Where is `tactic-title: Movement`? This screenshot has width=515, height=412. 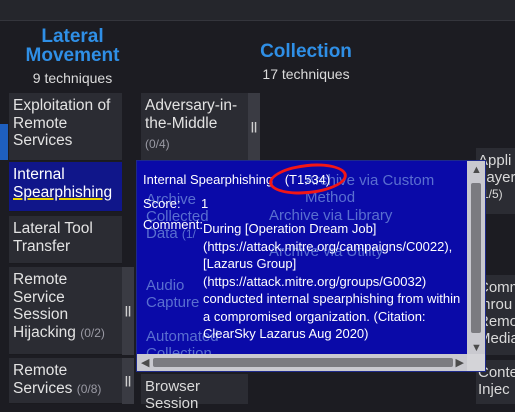 tactic-title: Movement is located at coordinates (72, 55).